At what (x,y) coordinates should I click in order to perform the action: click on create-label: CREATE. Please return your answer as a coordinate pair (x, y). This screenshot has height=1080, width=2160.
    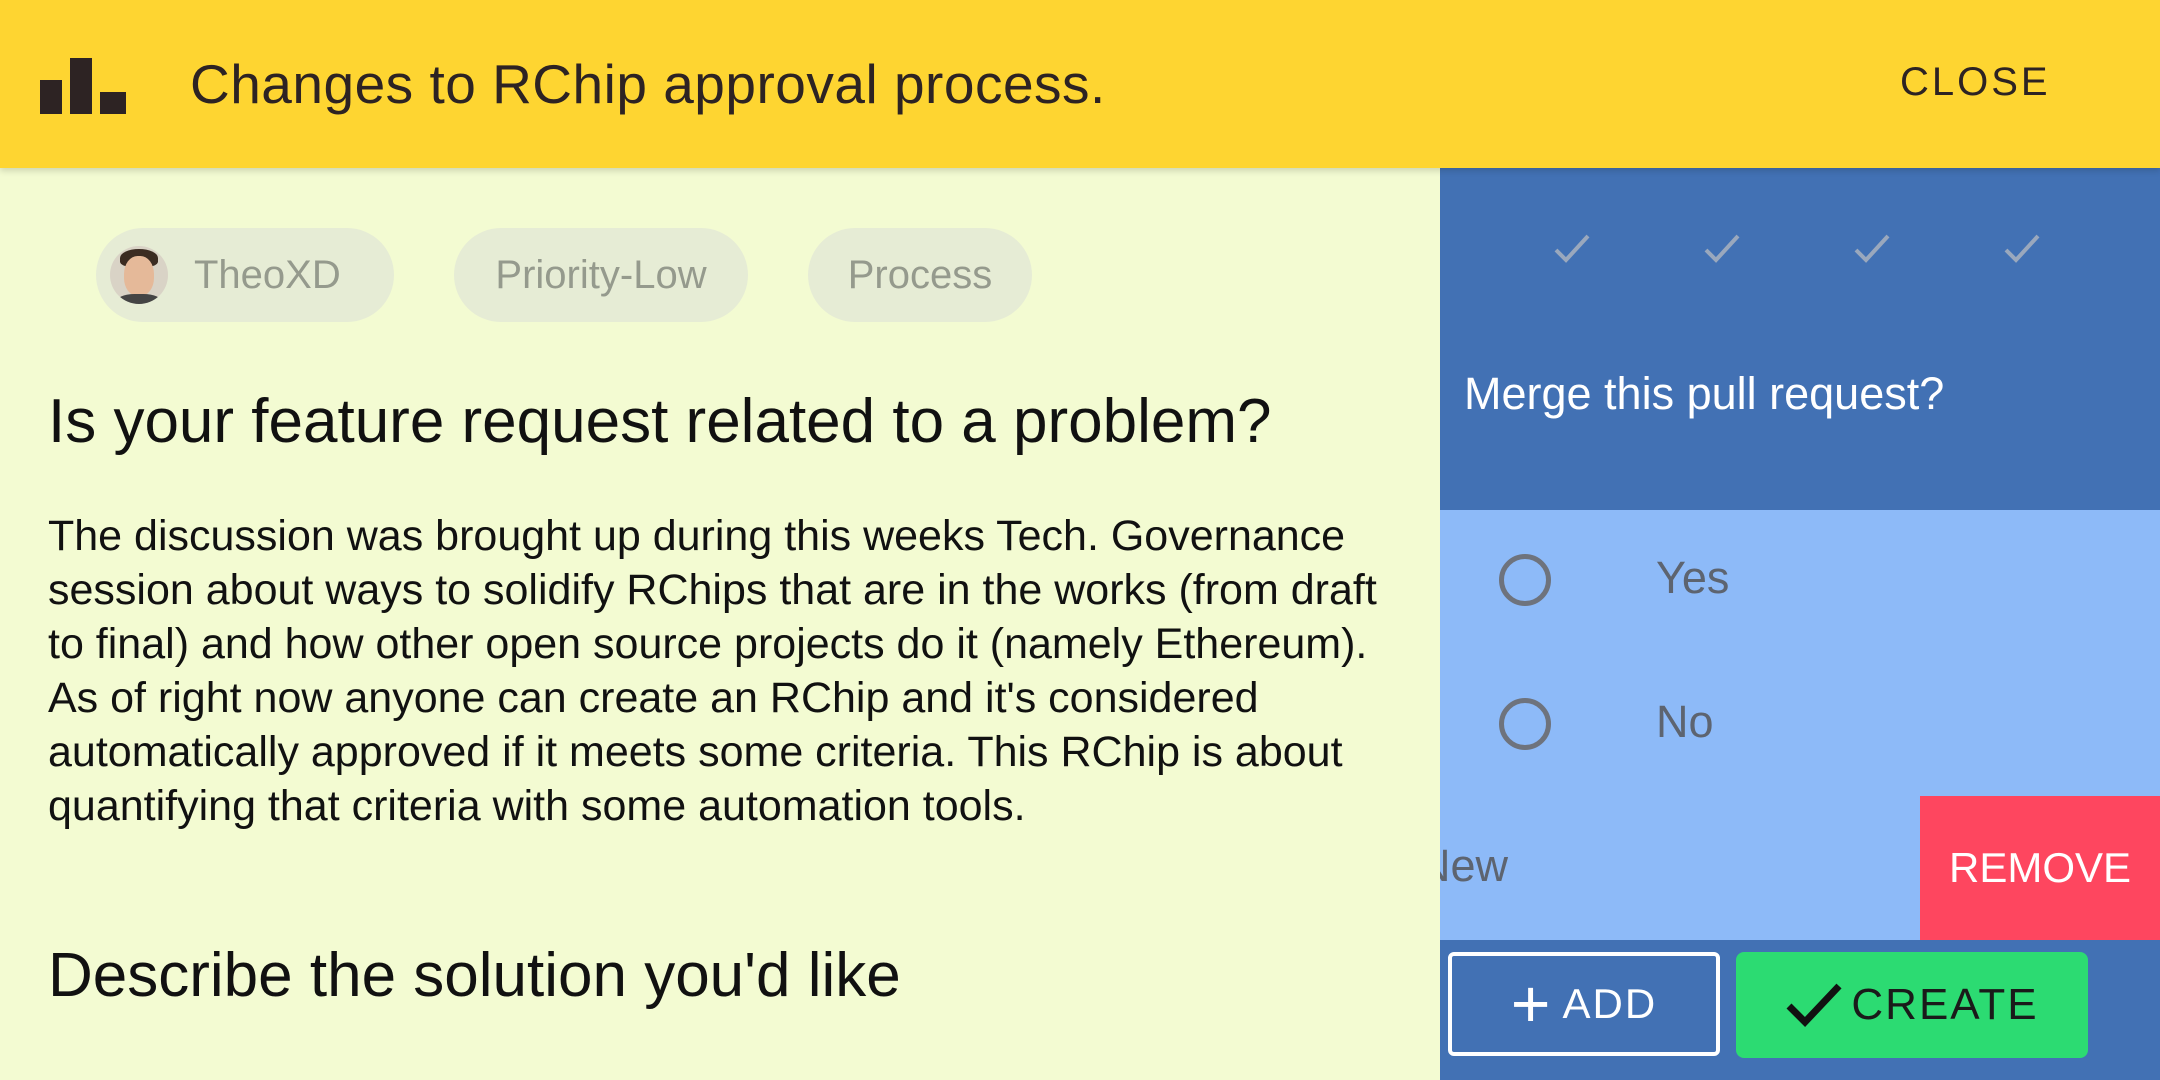
    Looking at the image, I should click on (1945, 1004).